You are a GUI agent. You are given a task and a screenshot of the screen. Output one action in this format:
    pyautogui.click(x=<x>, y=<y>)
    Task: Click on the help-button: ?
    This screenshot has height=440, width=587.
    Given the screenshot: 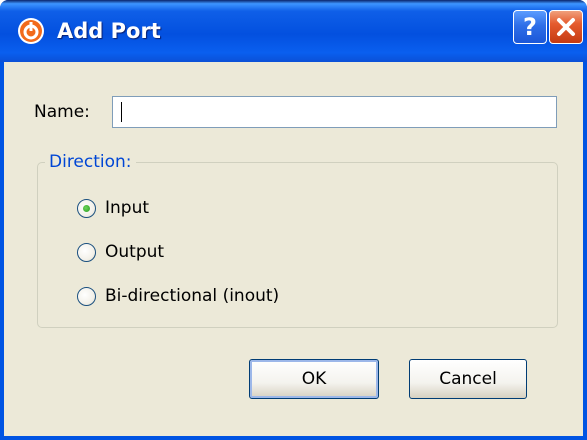 What is the action you would take?
    pyautogui.click(x=530, y=27)
    